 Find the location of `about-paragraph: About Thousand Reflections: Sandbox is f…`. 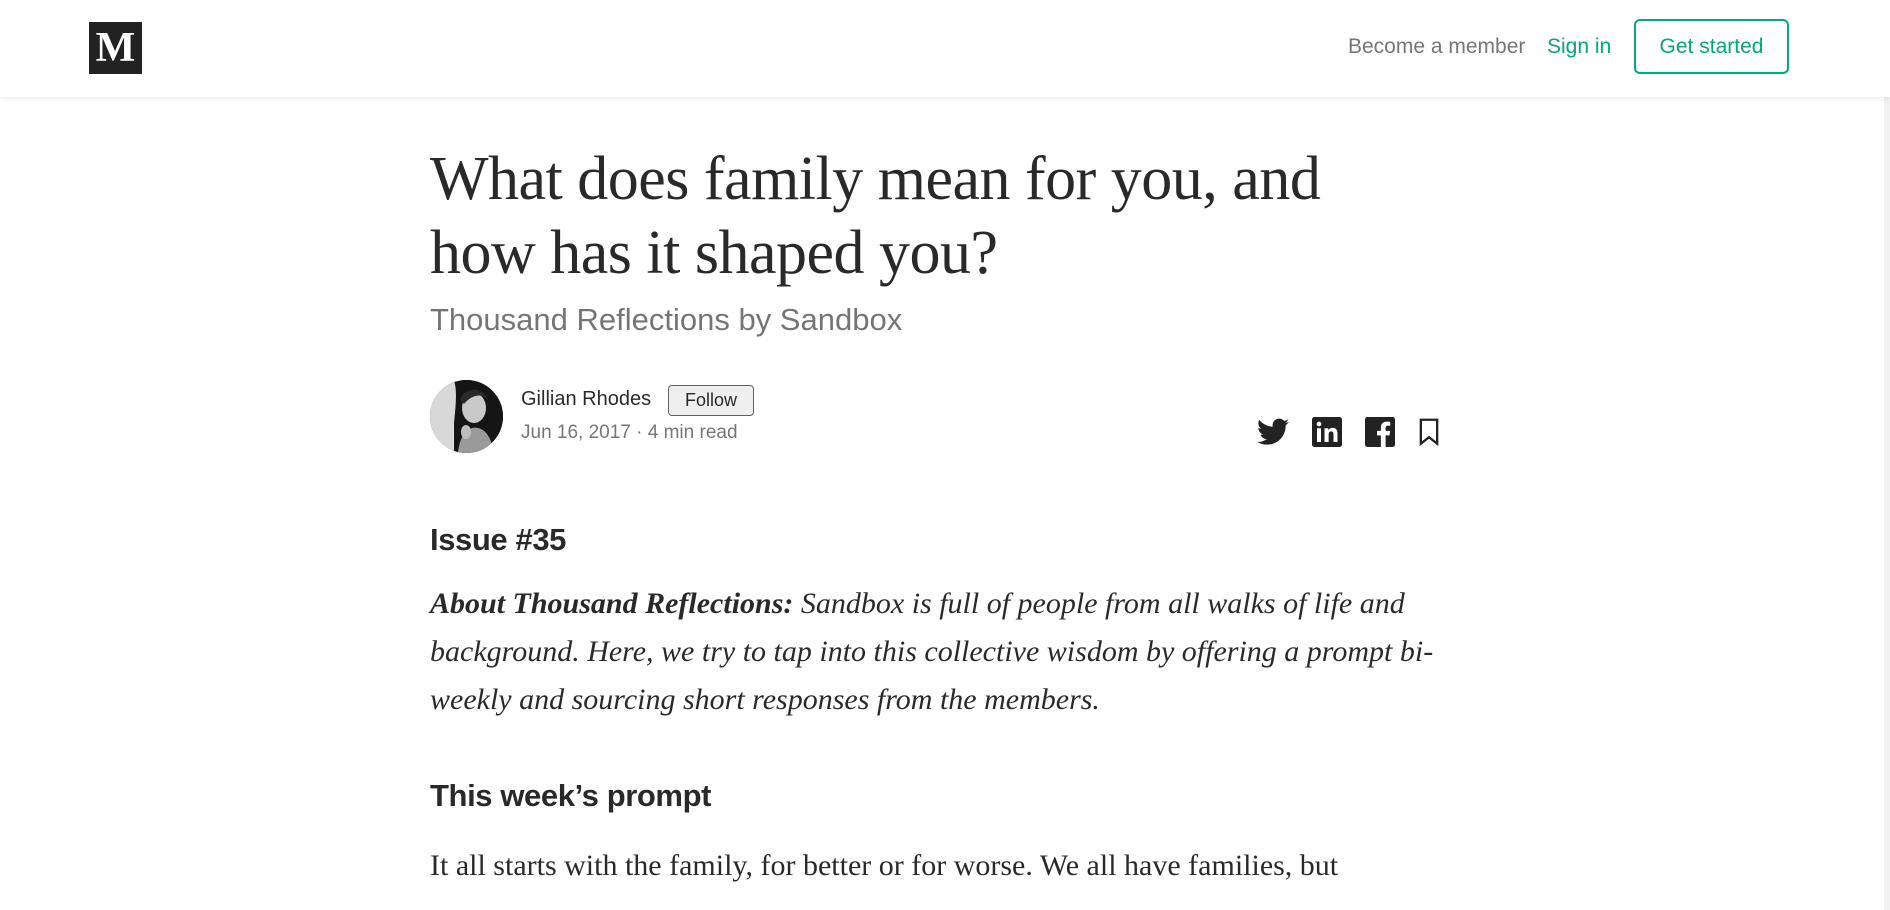

about-paragraph: About Thousand Reflections: Sandbox is f… is located at coordinates (935, 652).